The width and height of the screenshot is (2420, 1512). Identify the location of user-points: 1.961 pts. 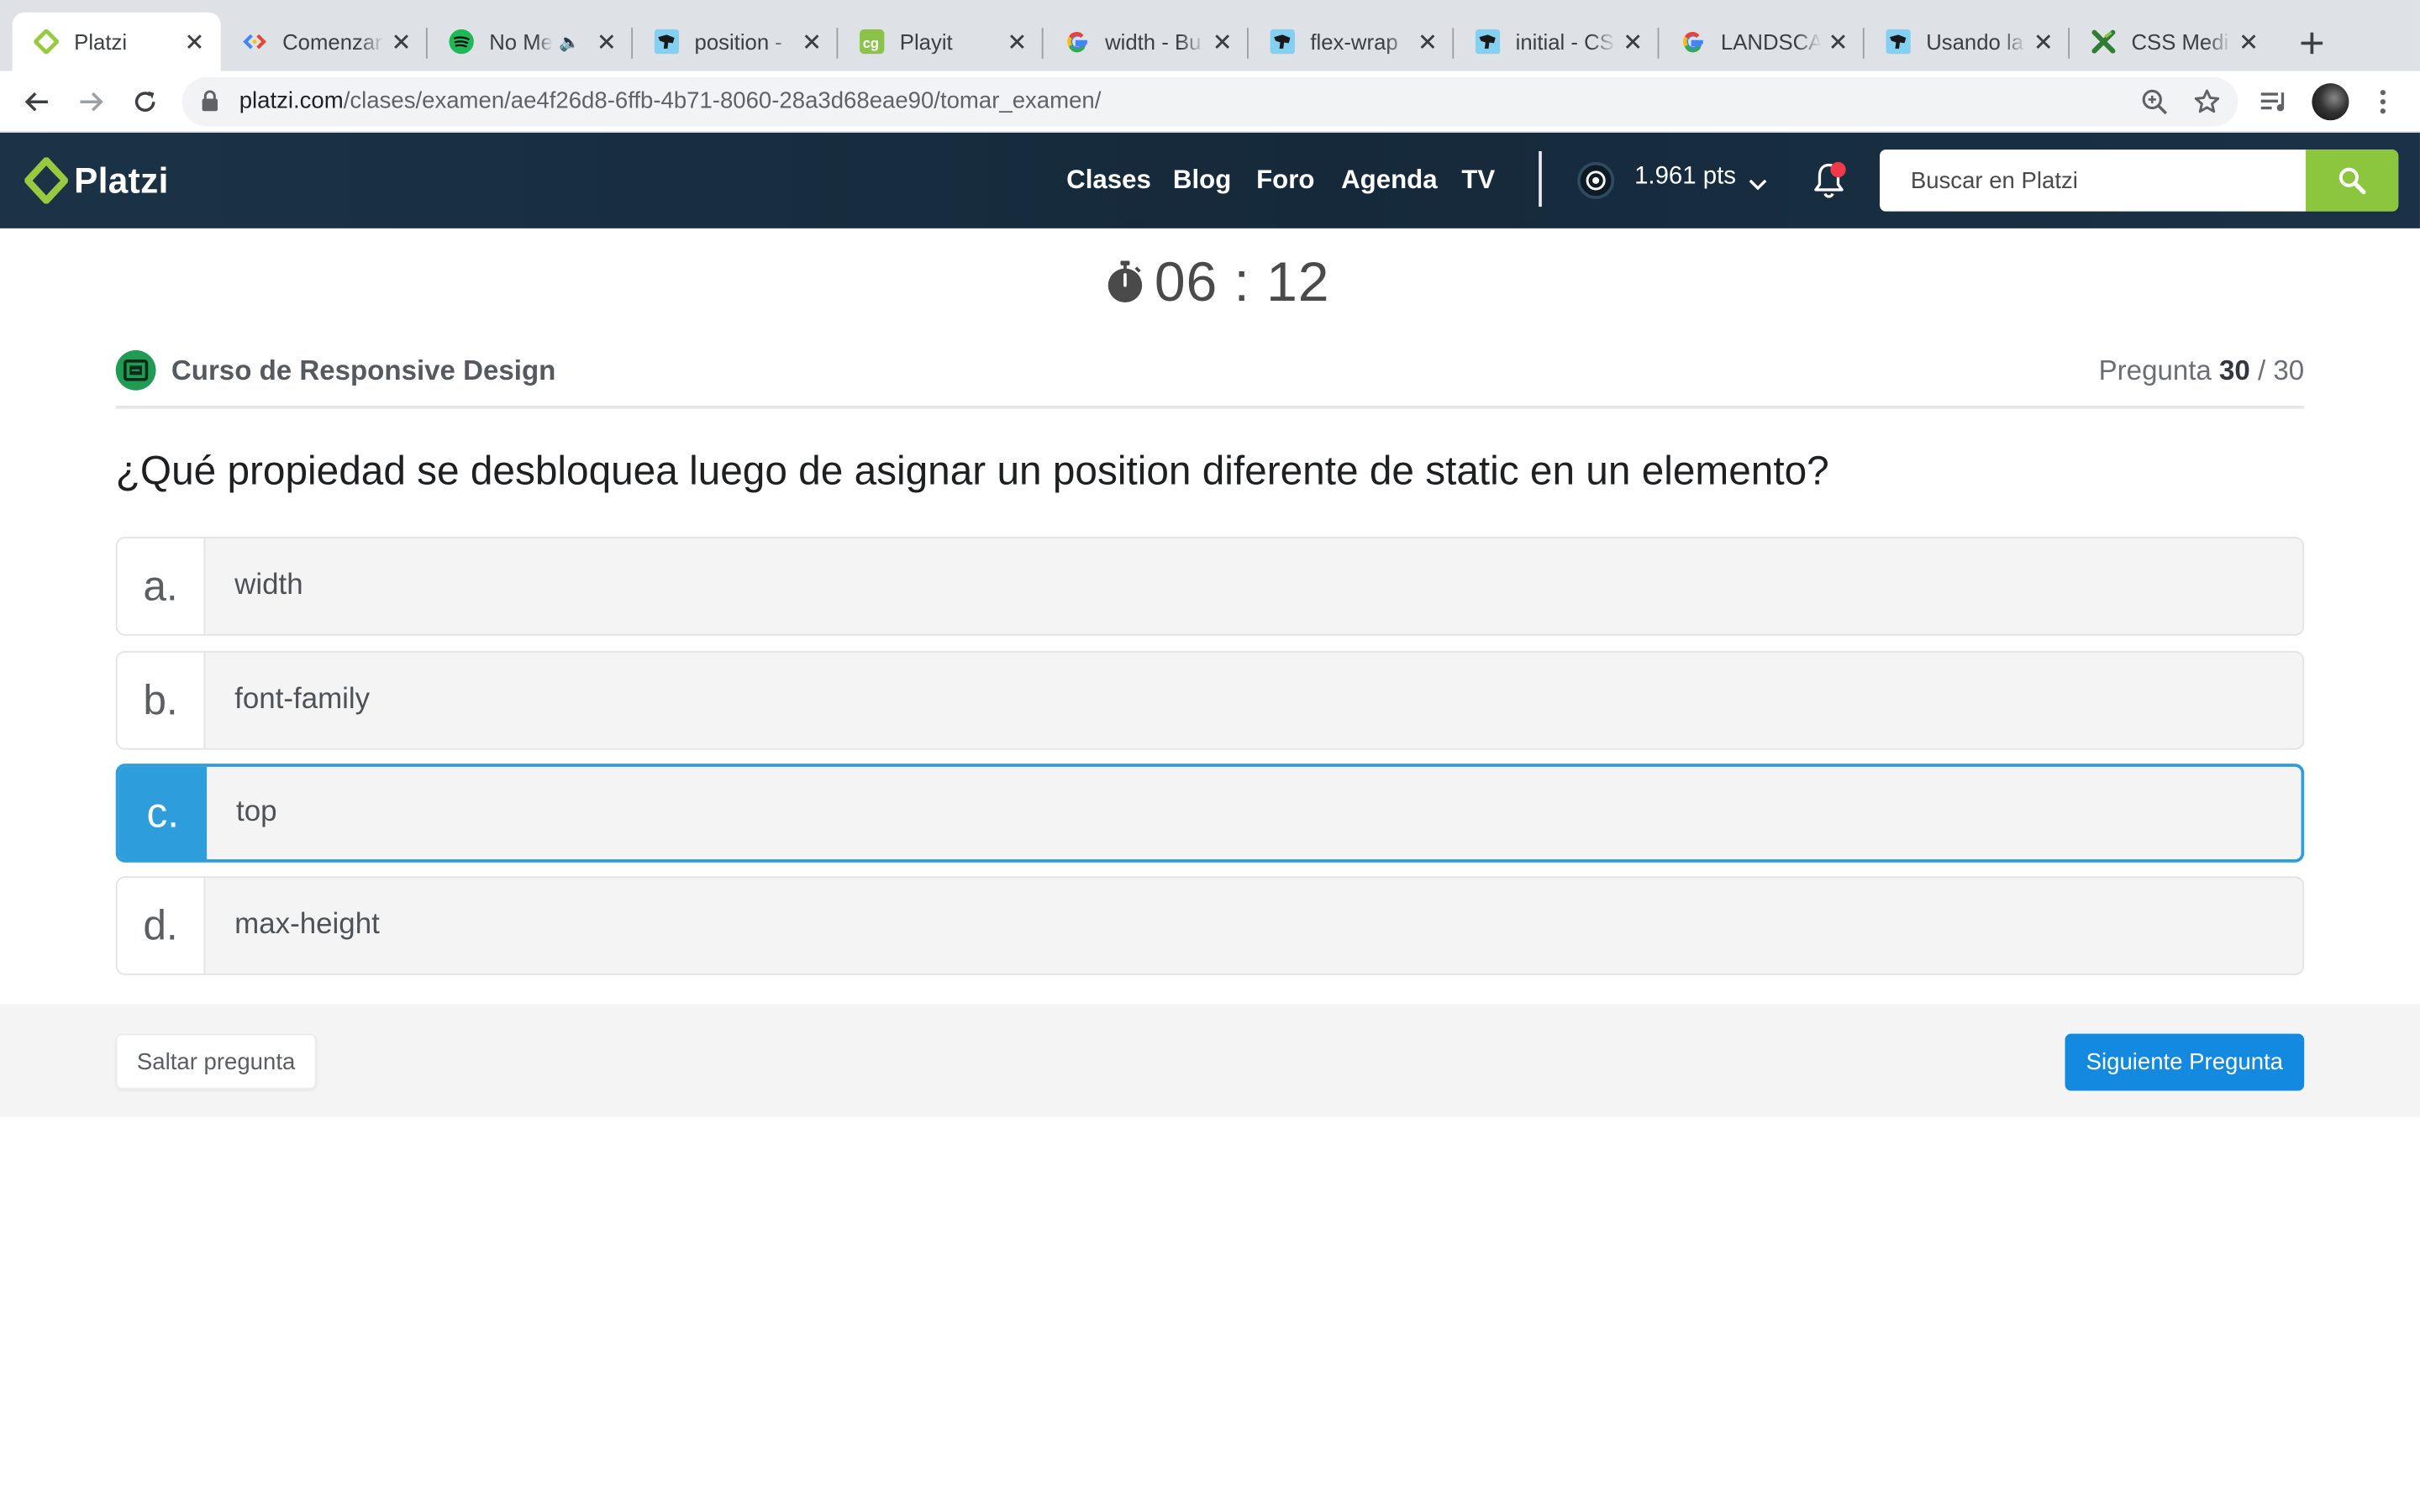
(1685, 178).